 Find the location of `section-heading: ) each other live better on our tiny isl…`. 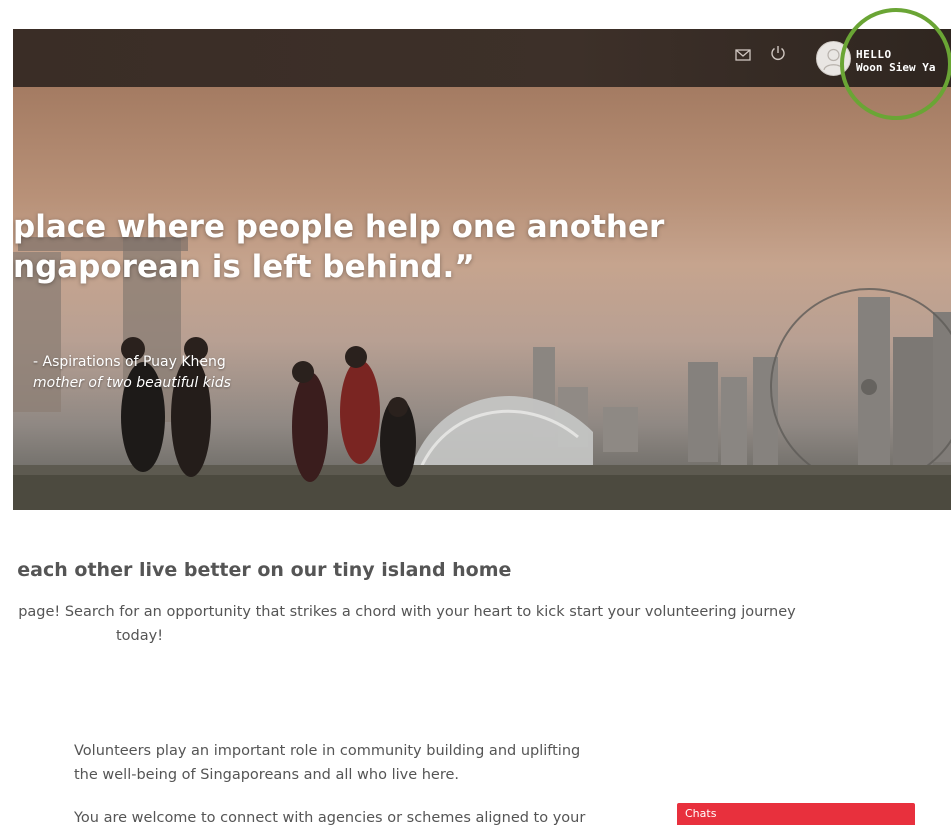

section-heading: ) each other live better on our tiny isl… is located at coordinates (257, 570).